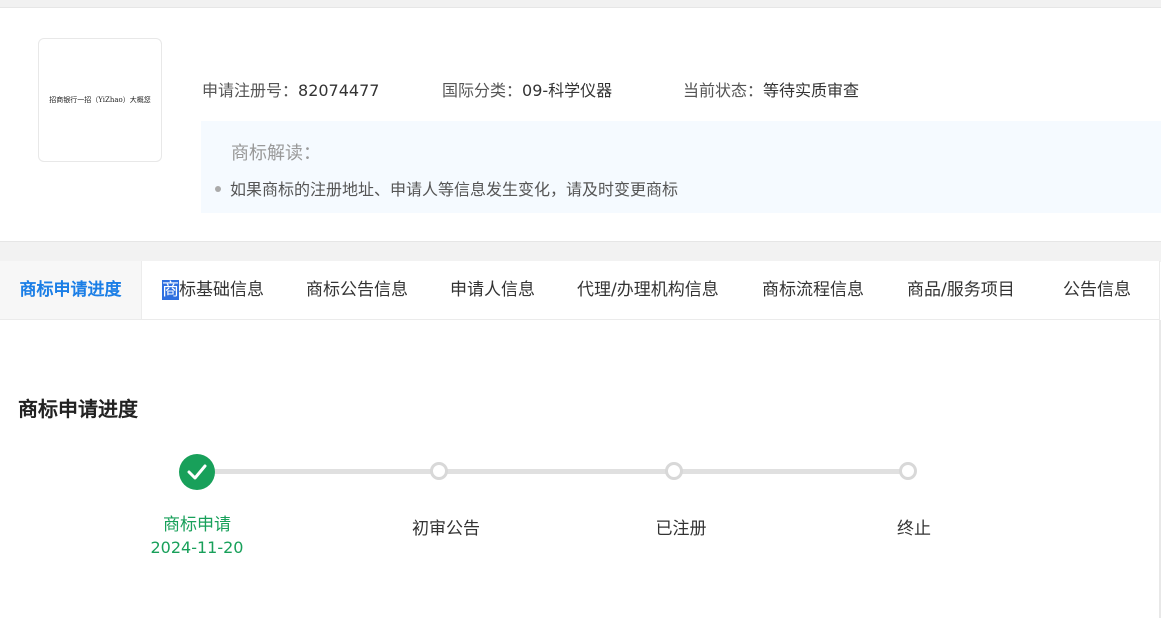 The width and height of the screenshot is (1161, 618). I want to click on tab-basic-info: 商标基础信息, so click(213, 290).